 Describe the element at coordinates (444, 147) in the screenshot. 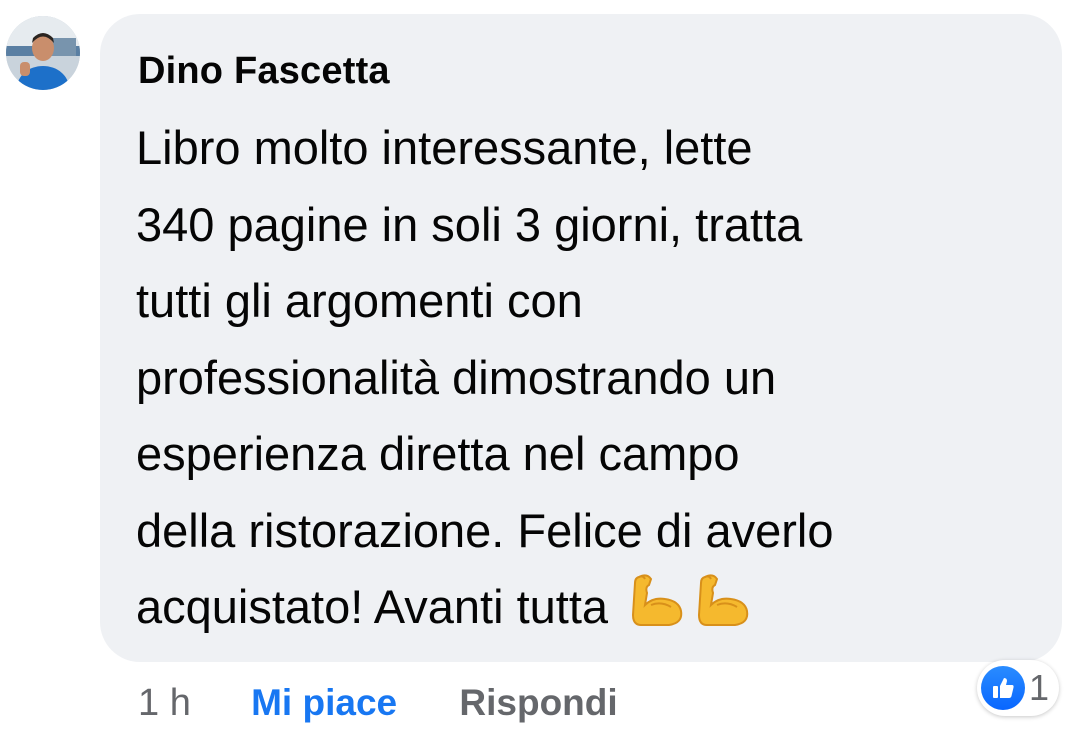

I see `comment-text-line: Libro molto interessante, lette` at that location.